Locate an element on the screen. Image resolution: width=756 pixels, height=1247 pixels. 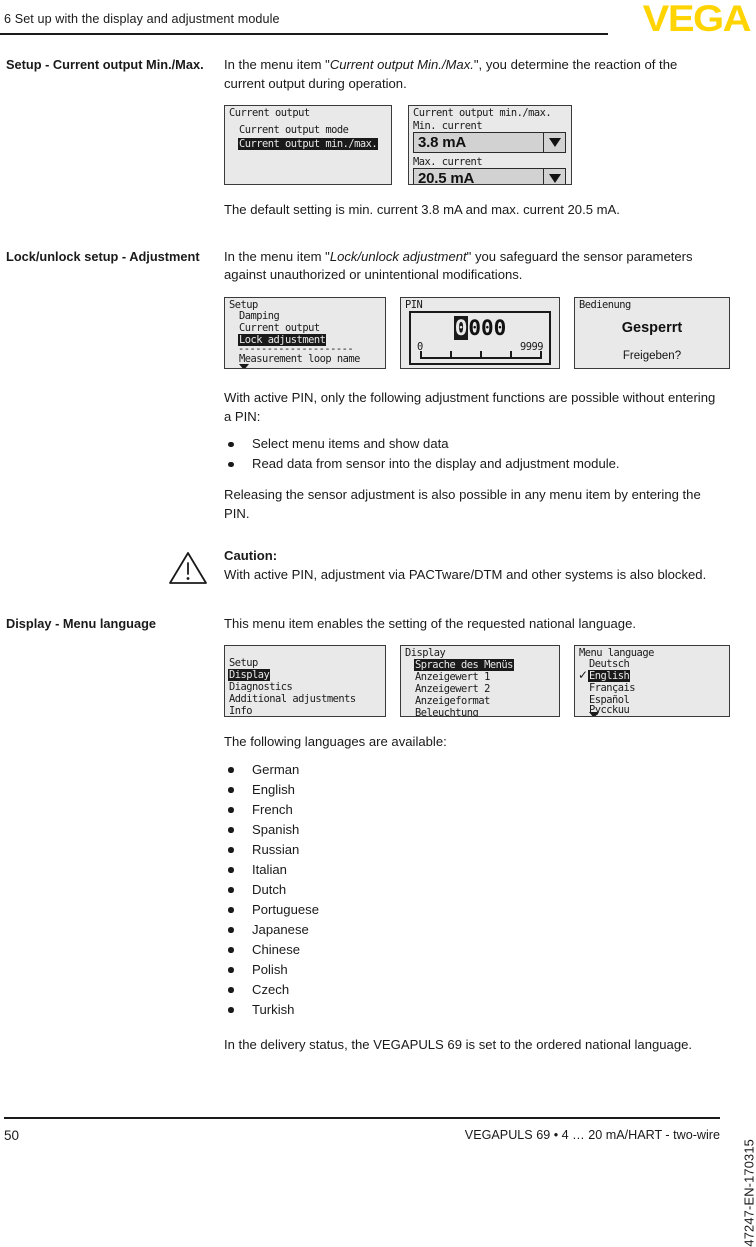
list-item: Russian is located at coordinates (471, 850).